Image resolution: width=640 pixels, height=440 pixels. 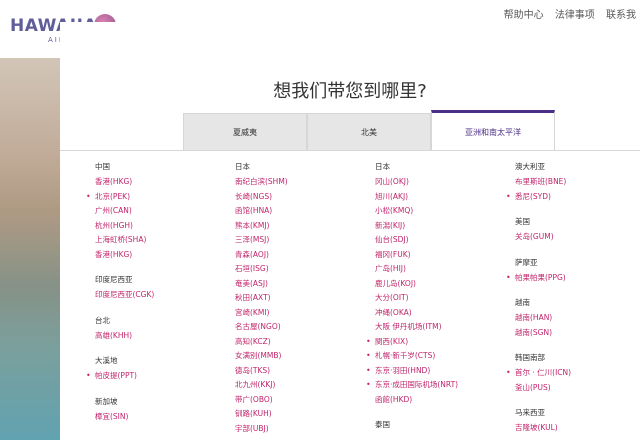 What do you see at coordinates (445, 425) in the screenshot?
I see `country-group: 泰国` at bounding box center [445, 425].